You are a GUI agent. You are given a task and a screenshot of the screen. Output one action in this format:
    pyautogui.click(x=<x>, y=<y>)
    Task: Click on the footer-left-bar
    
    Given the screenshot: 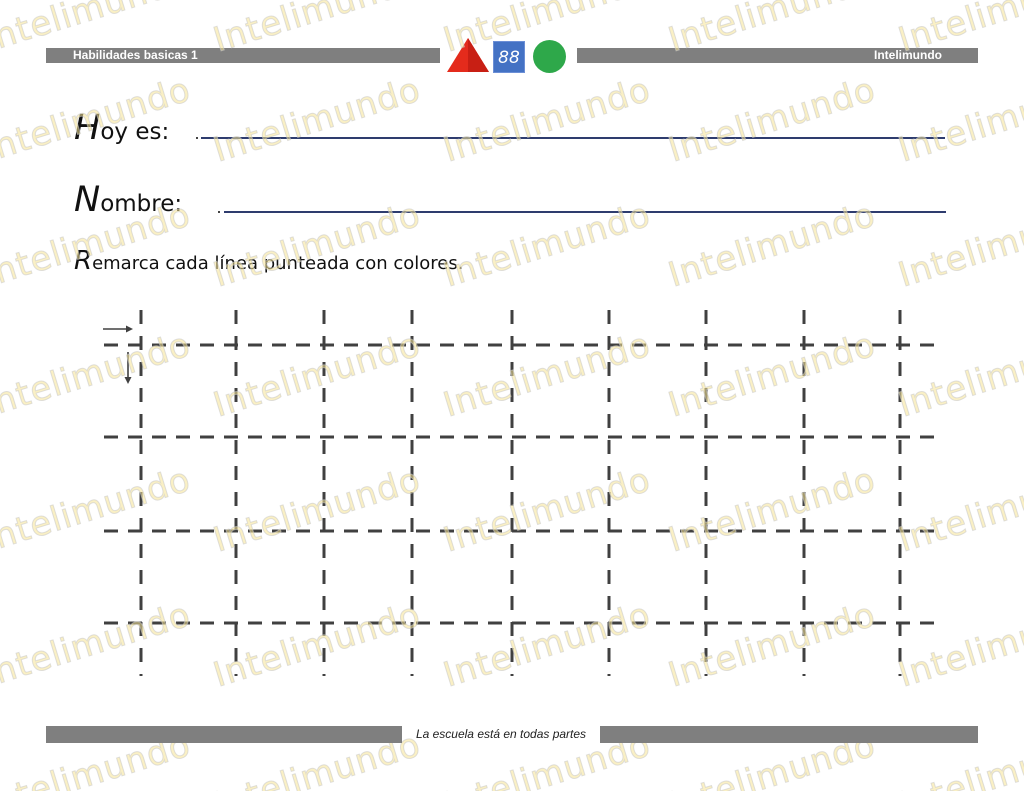 What is the action you would take?
    pyautogui.click(x=224, y=734)
    